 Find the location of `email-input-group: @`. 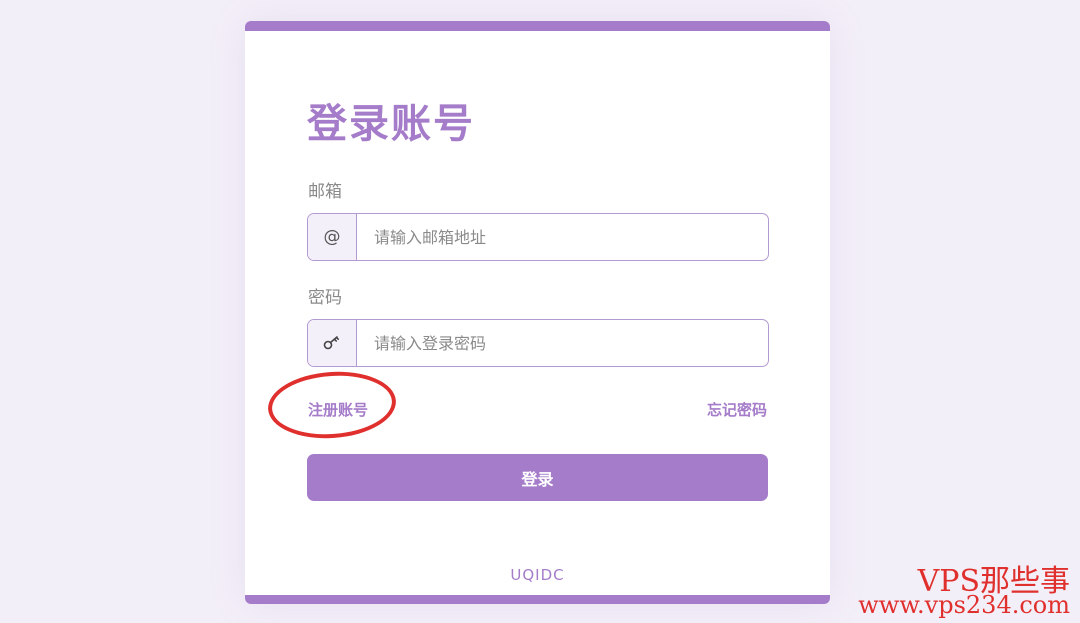

email-input-group: @ is located at coordinates (538, 237).